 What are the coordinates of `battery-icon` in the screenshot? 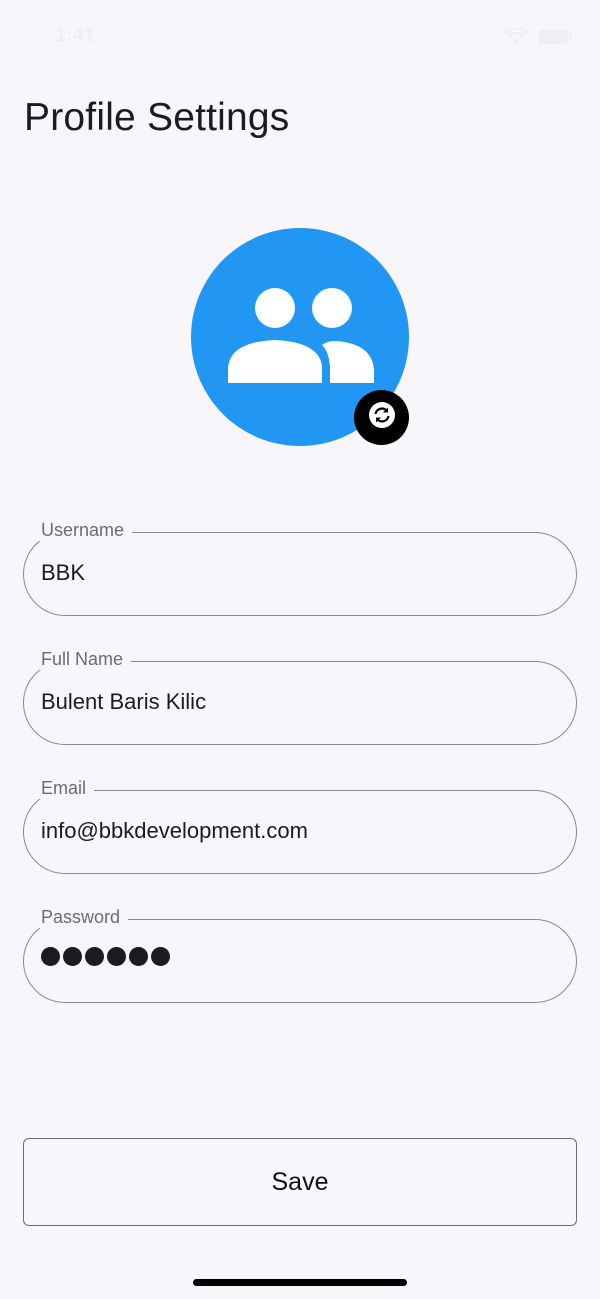 It's located at (555, 37).